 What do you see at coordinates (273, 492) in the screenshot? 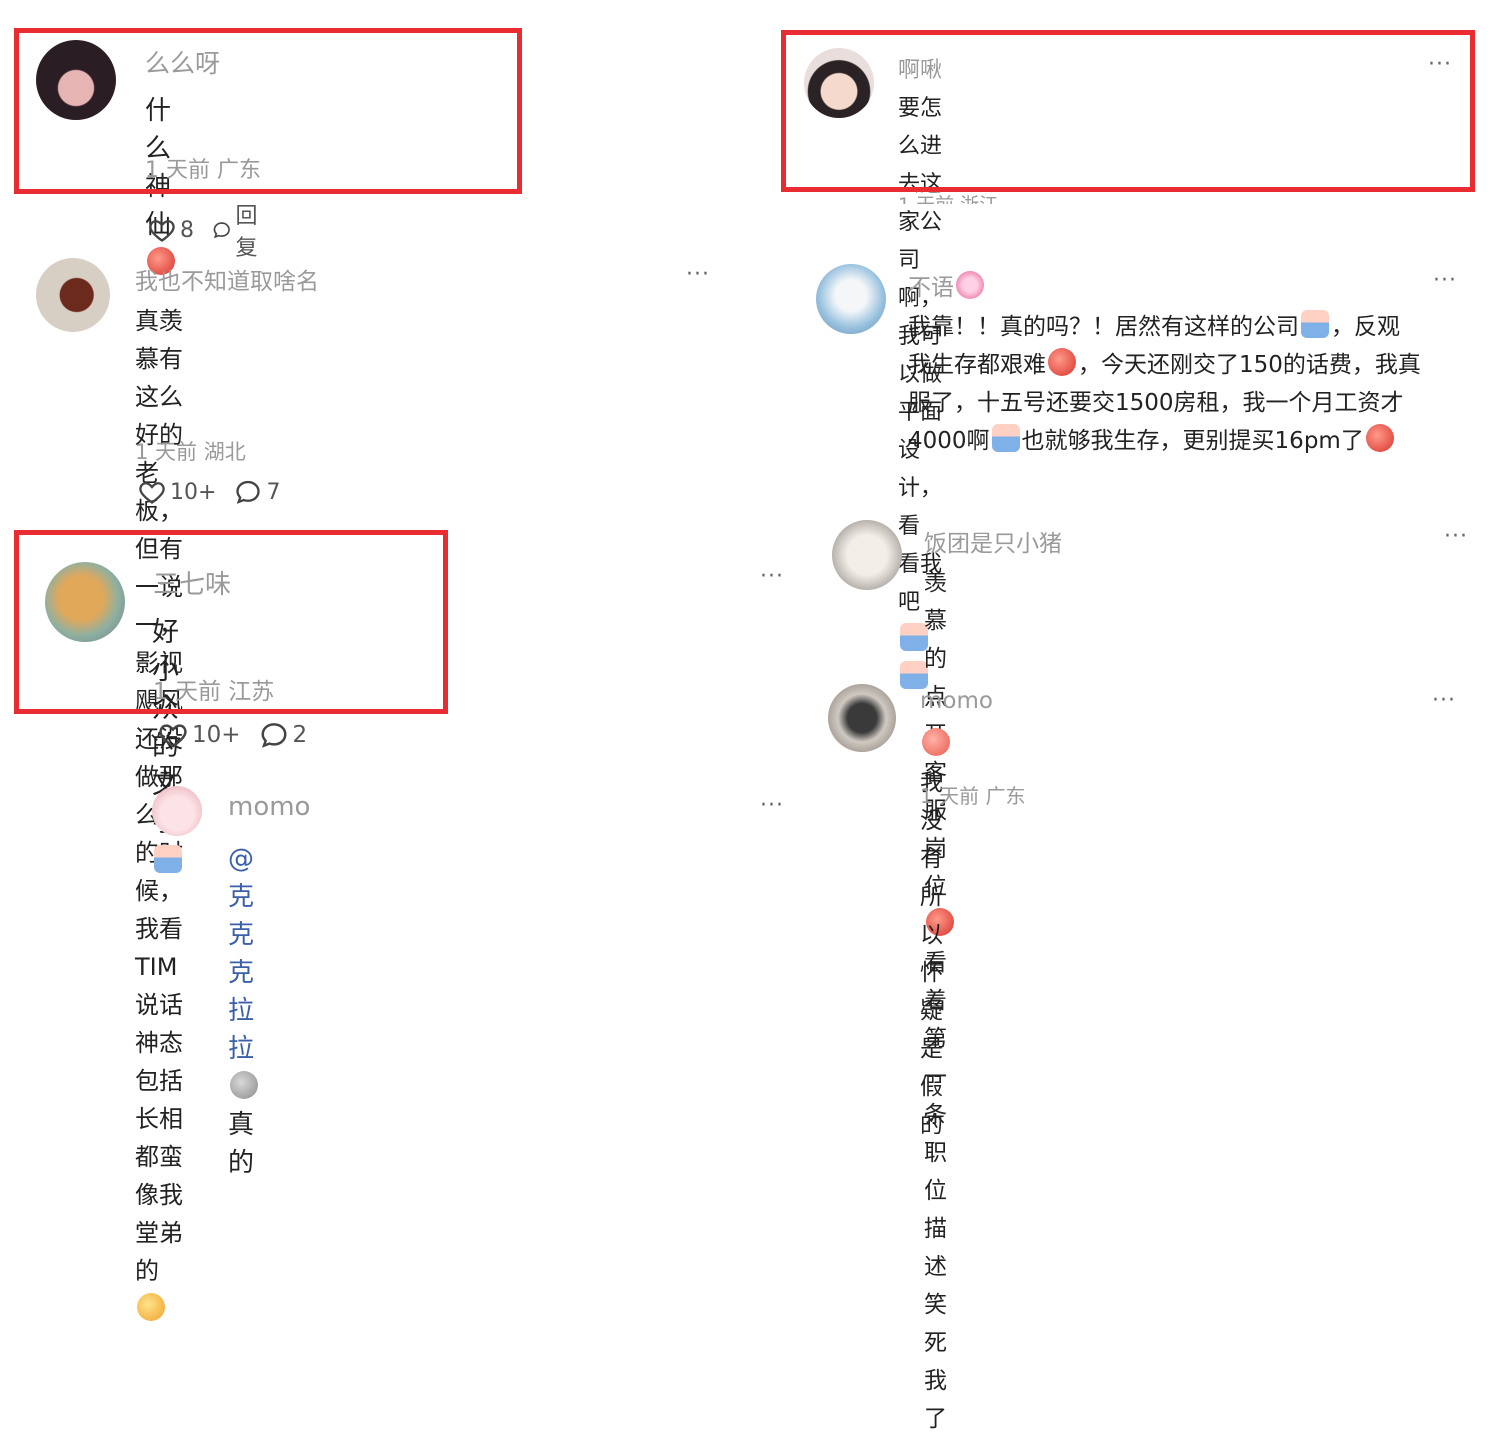
I see `reply-count: 7` at bounding box center [273, 492].